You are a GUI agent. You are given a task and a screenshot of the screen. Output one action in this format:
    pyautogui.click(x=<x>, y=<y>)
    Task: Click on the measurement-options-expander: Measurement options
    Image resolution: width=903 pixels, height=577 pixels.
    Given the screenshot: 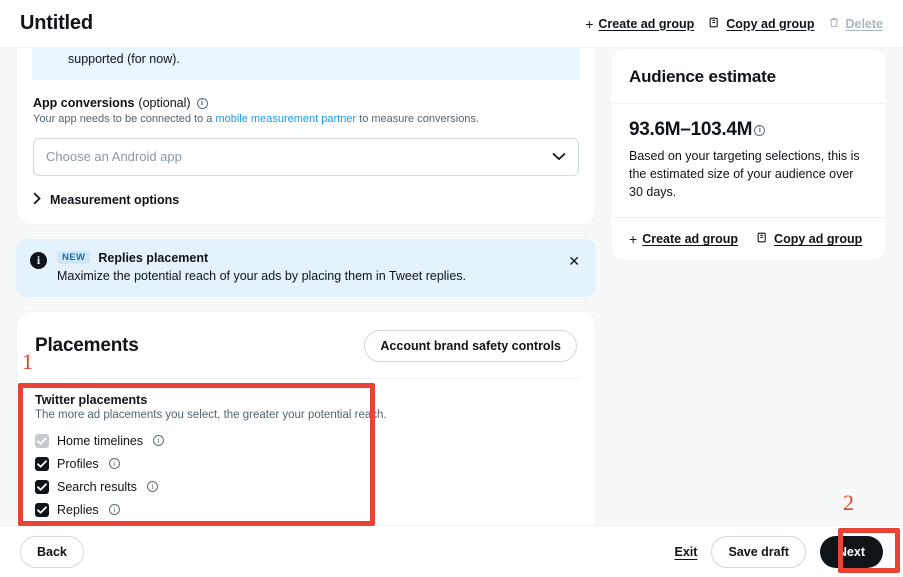 What is the action you would take?
    pyautogui.click(x=306, y=200)
    